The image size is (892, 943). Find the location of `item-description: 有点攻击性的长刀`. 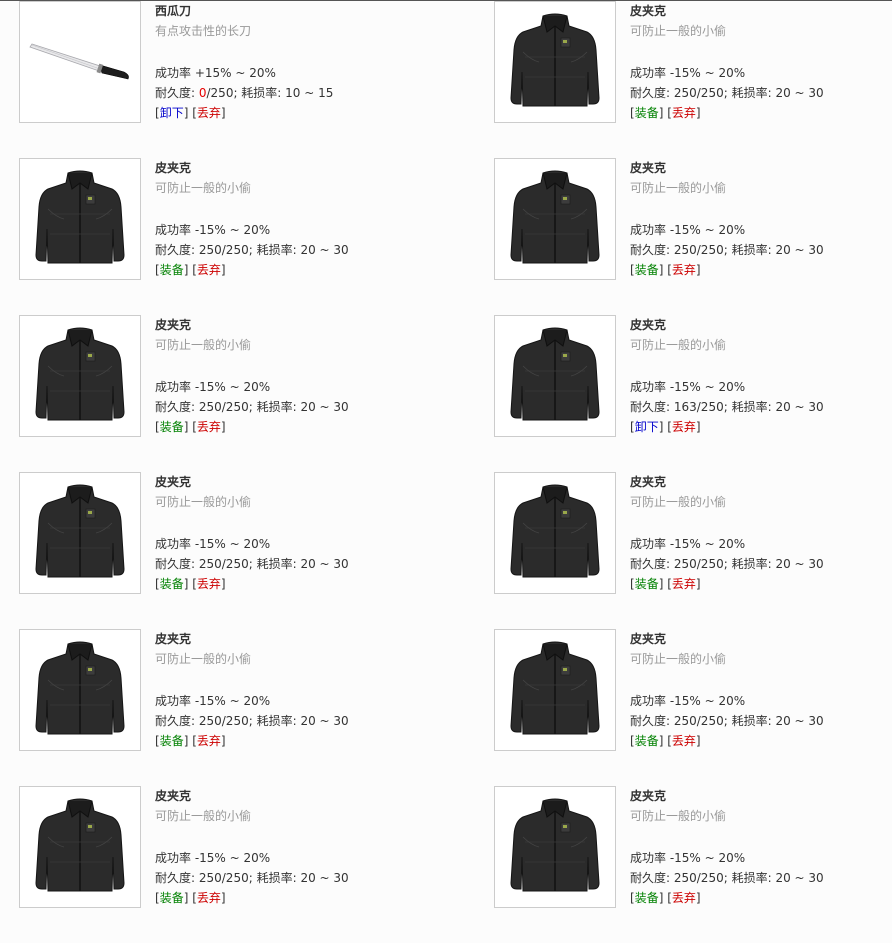

item-description: 有点攻击性的长刀 is located at coordinates (203, 31).